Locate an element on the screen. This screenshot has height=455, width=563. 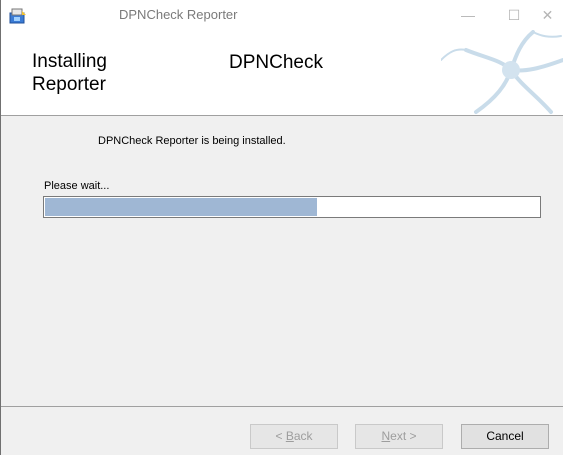
progress-fill is located at coordinates (181, 207).